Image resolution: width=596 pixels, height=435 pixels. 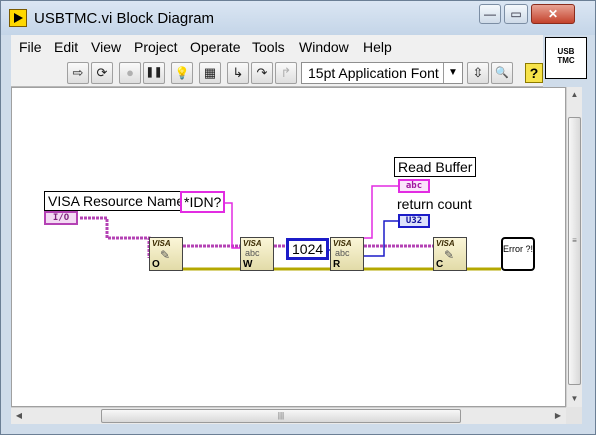 I want to click on labview-app-icon, so click(x=18, y=18).